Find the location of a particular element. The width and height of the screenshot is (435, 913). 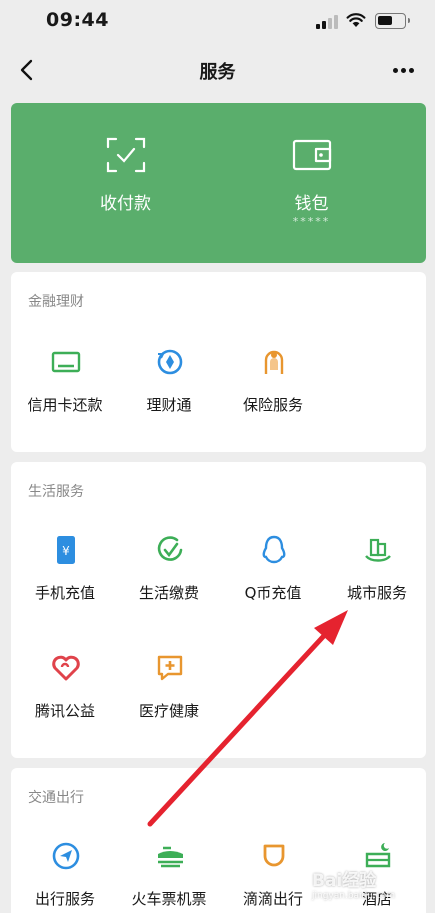

item-label: 生活缴费 is located at coordinates (168, 593).